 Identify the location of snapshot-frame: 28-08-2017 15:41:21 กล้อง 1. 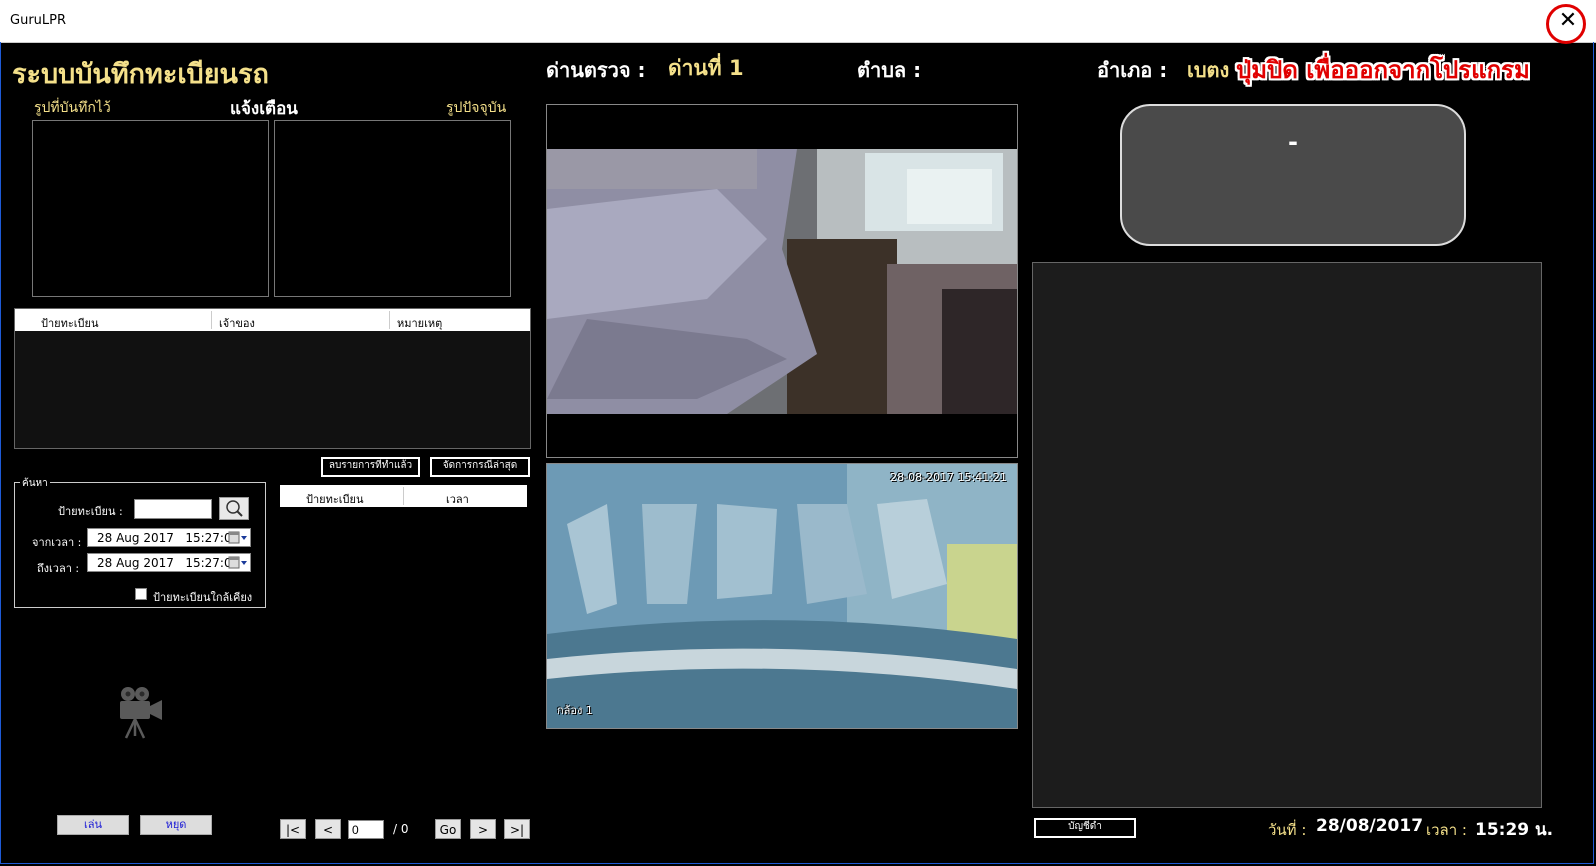
(782, 596).